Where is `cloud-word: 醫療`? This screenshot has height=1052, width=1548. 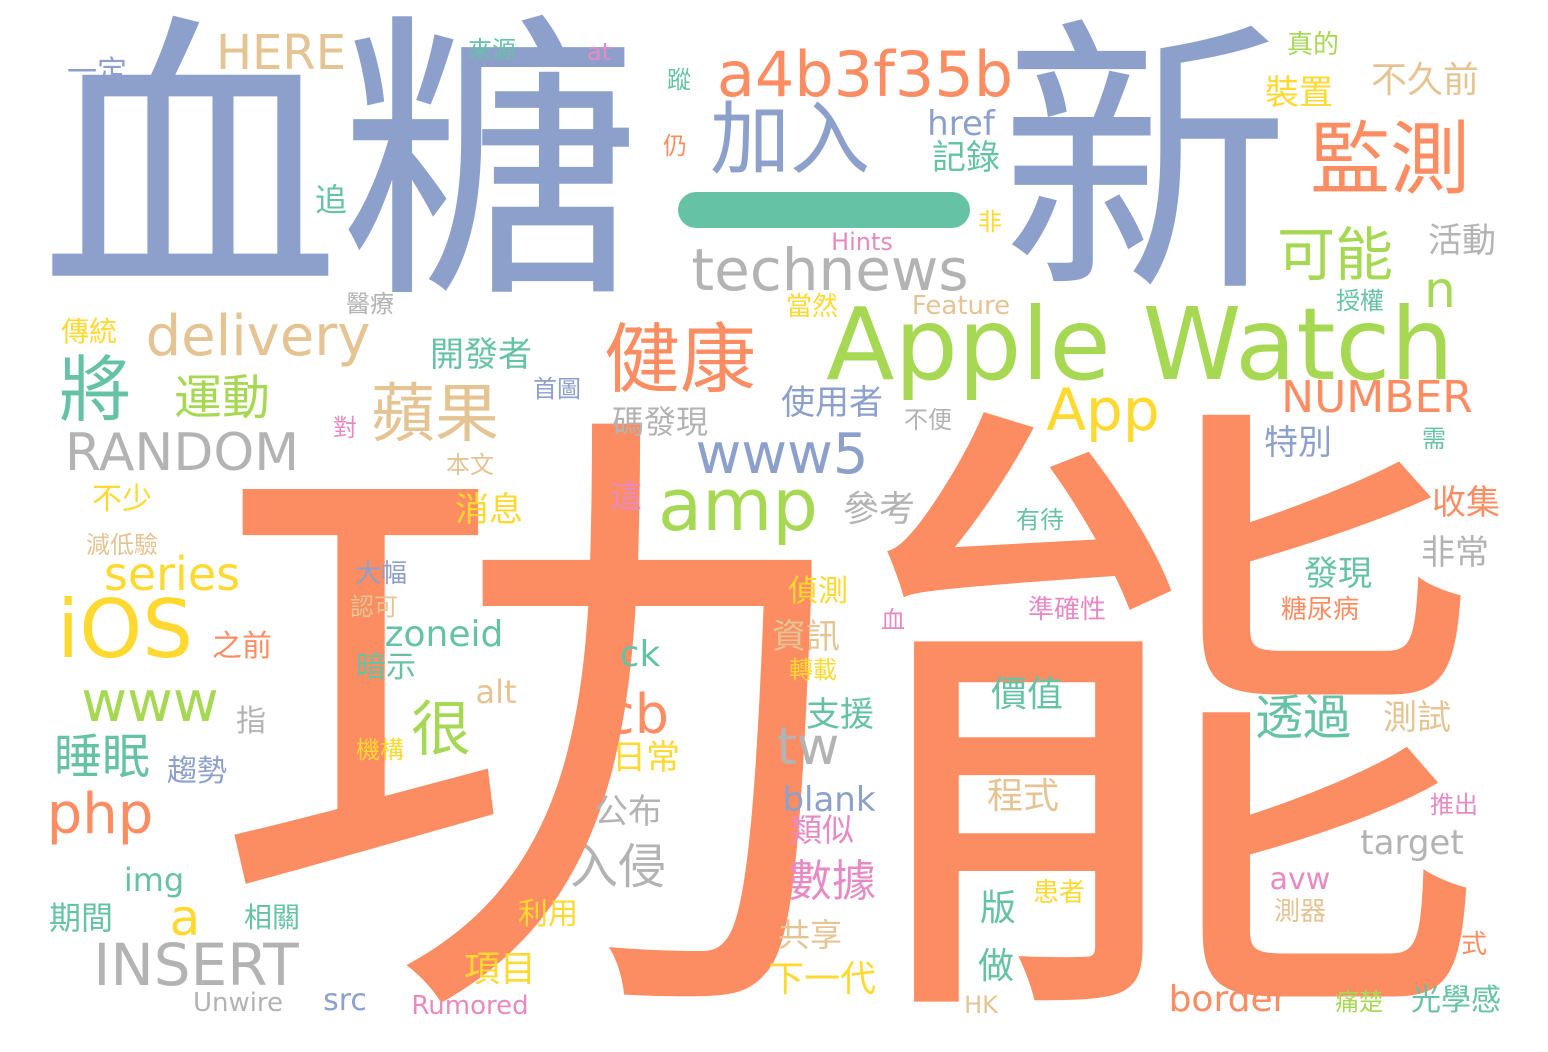
cloud-word: 醫療 is located at coordinates (370, 304).